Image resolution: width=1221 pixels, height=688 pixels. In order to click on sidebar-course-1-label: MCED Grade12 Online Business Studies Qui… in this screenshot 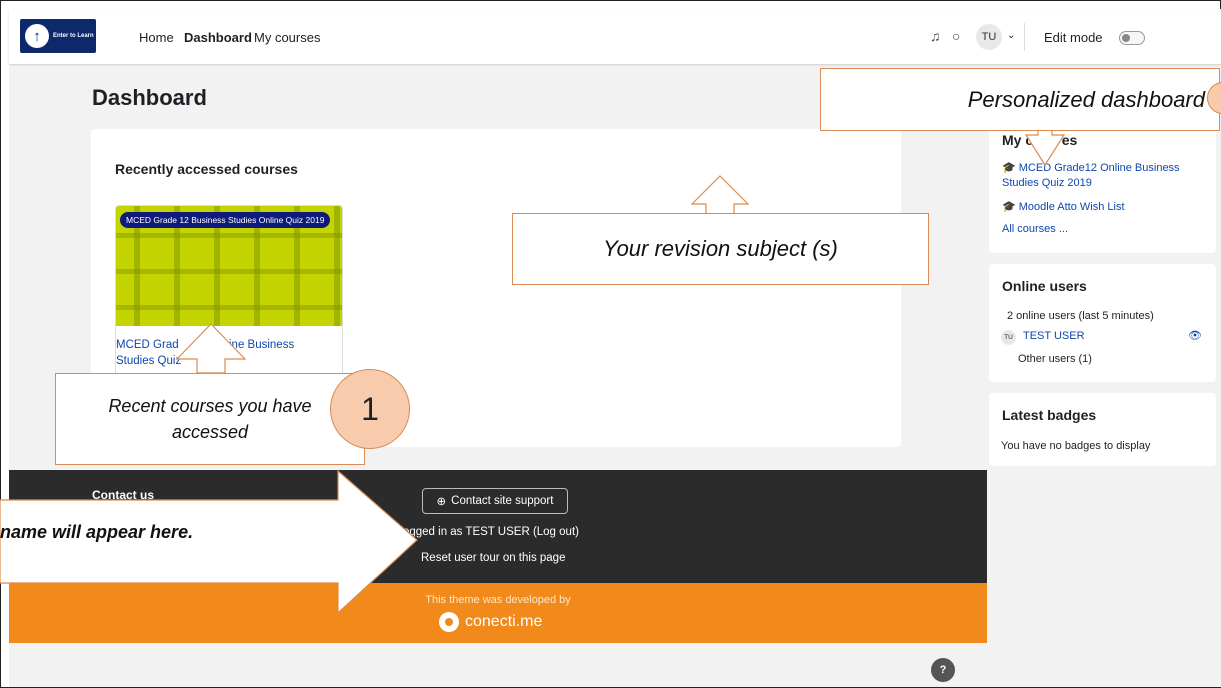, I will do `click(1091, 175)`.